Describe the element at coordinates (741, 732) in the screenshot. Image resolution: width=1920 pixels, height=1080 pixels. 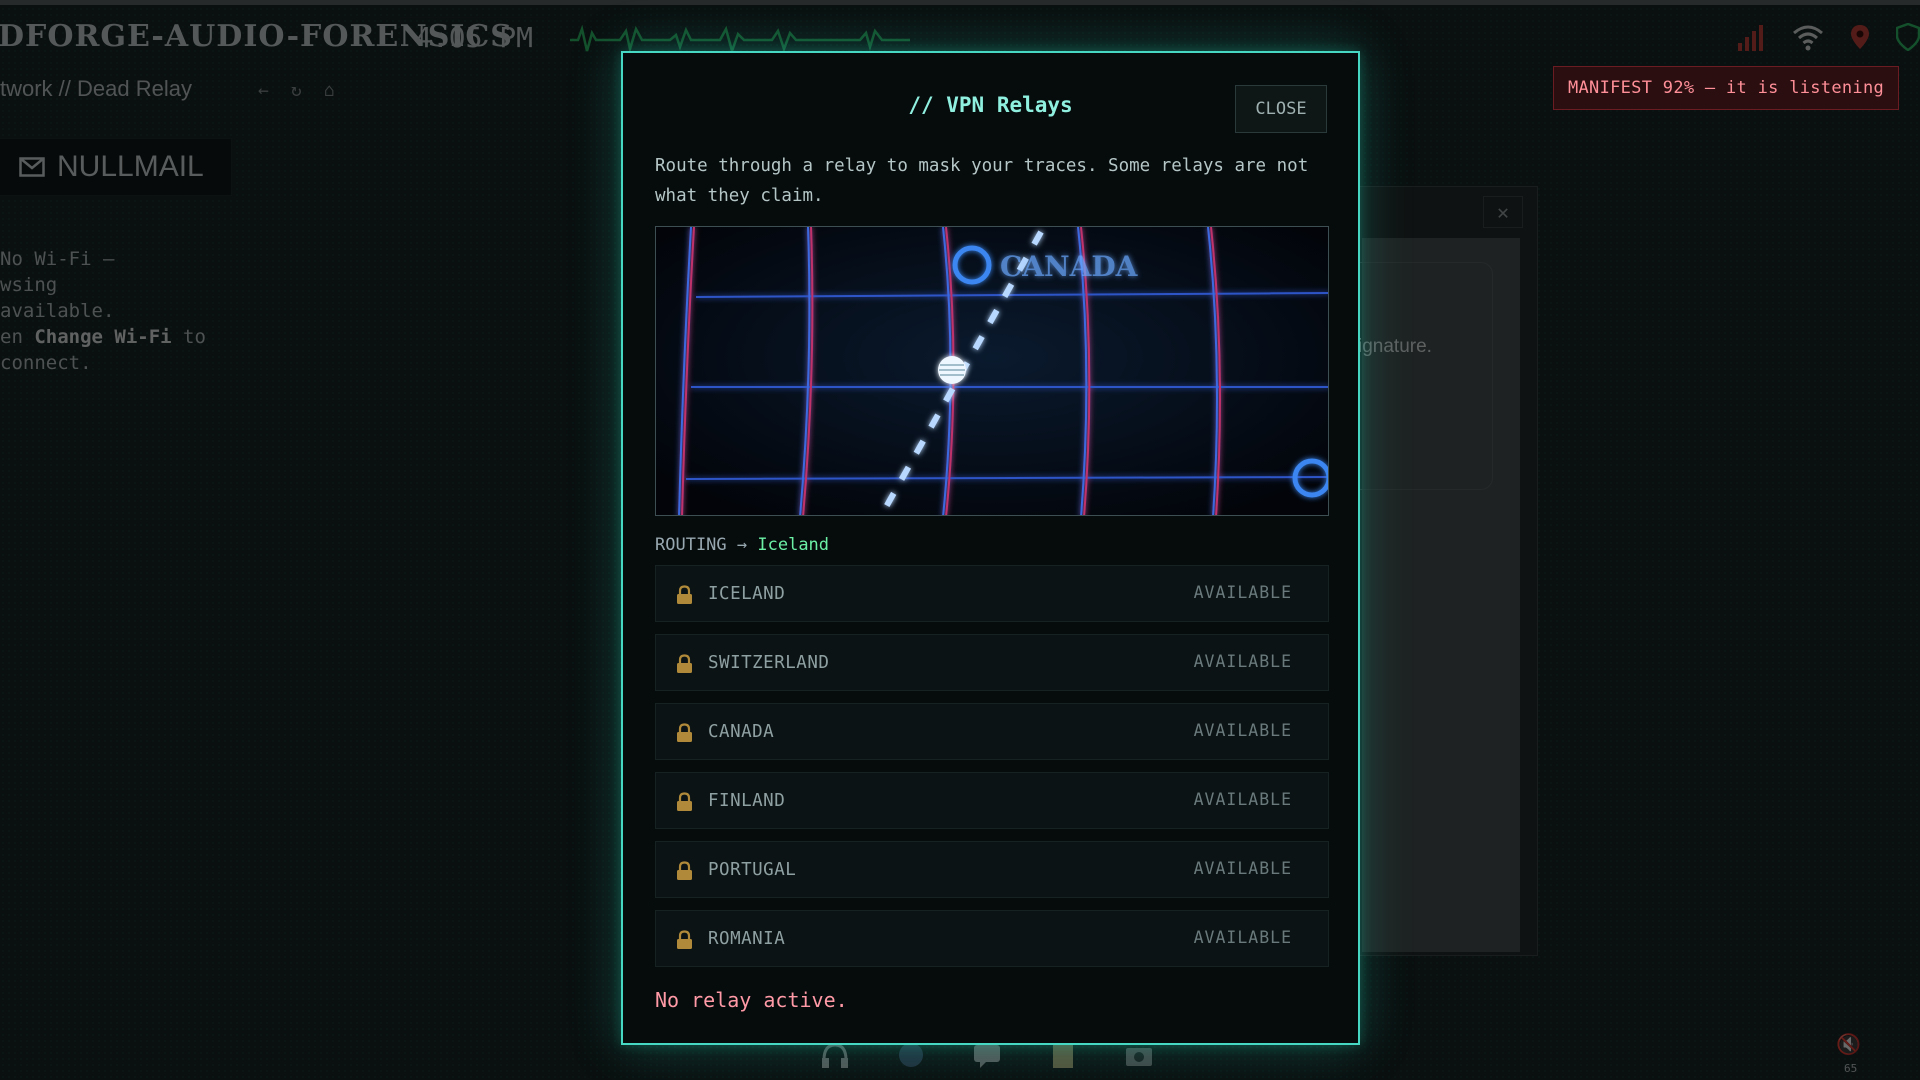
I see `relay-name: CANADA` at that location.